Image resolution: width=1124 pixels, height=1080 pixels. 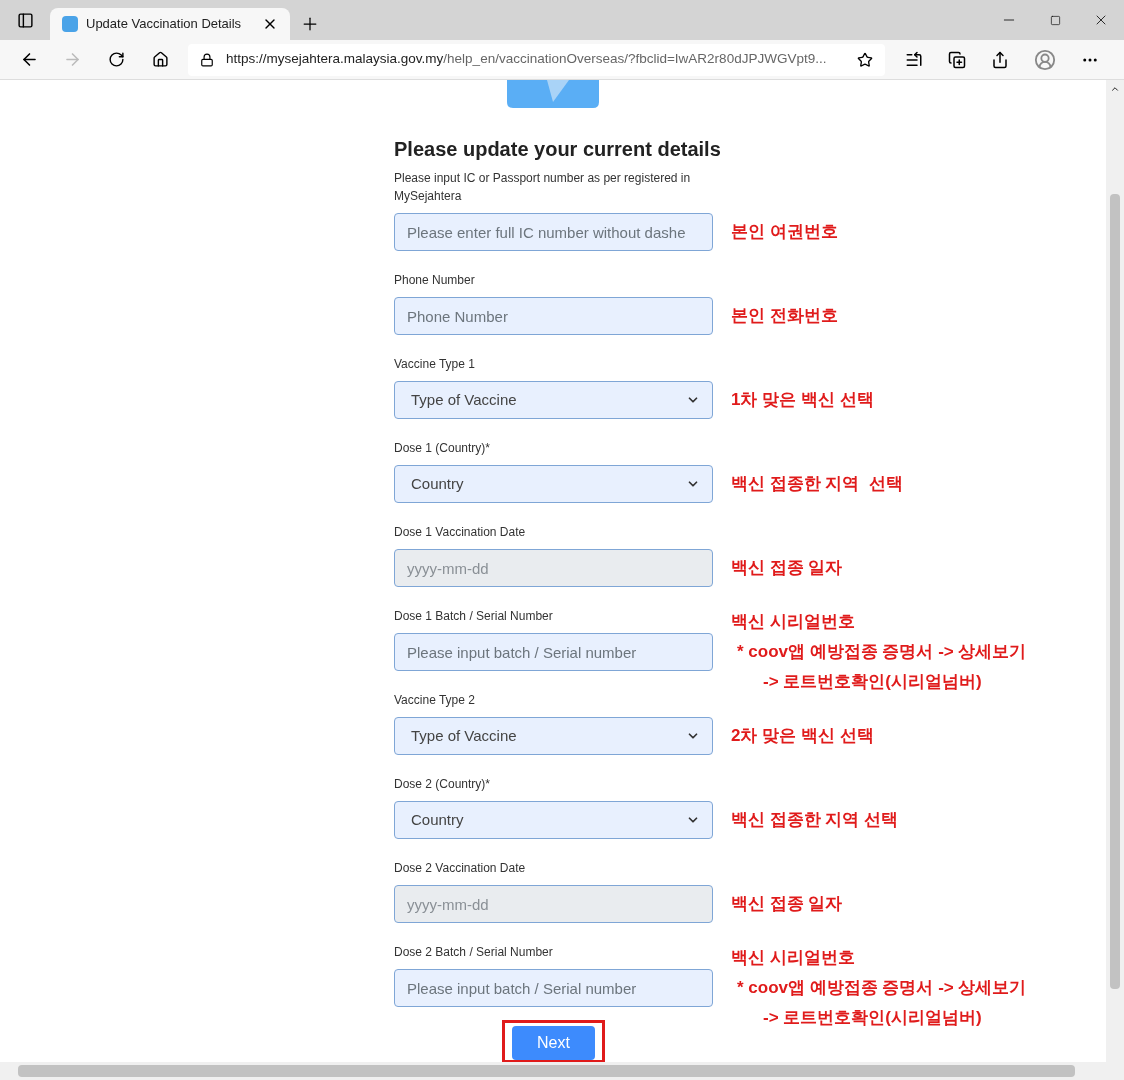 I want to click on home-icon, so click(x=160, y=59).